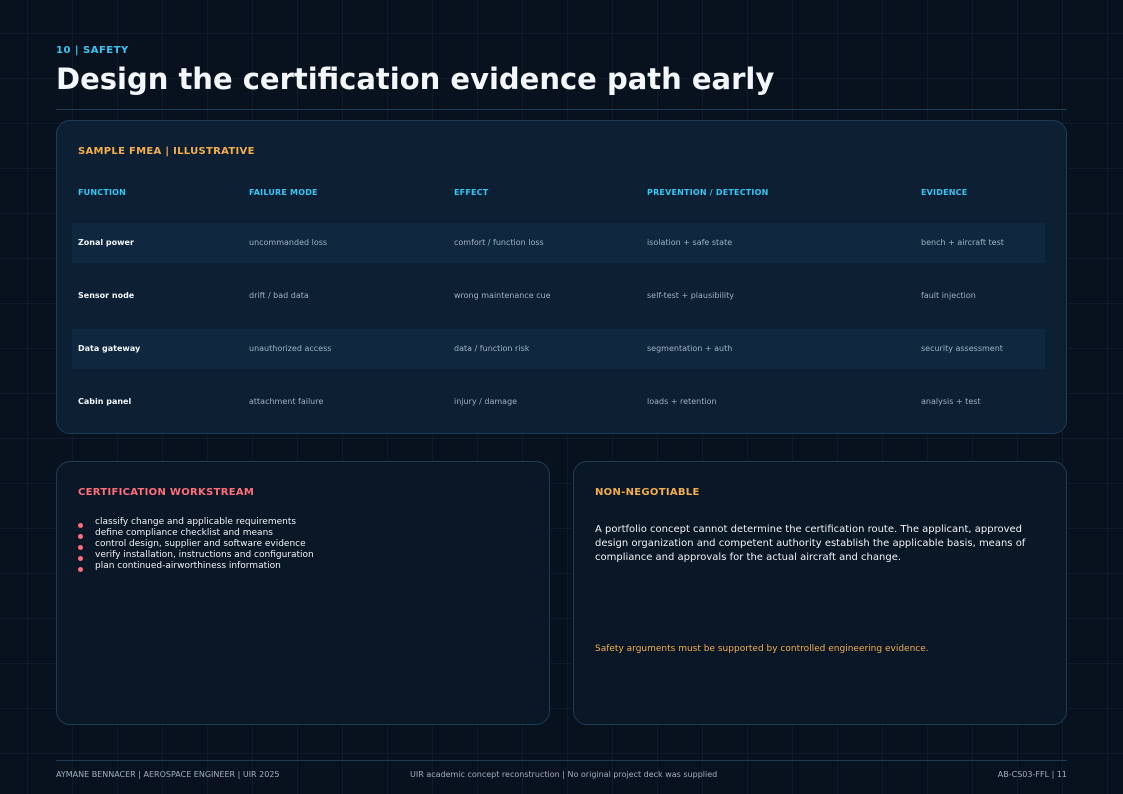  I want to click on bullet-dot-icon, so click(80, 569).